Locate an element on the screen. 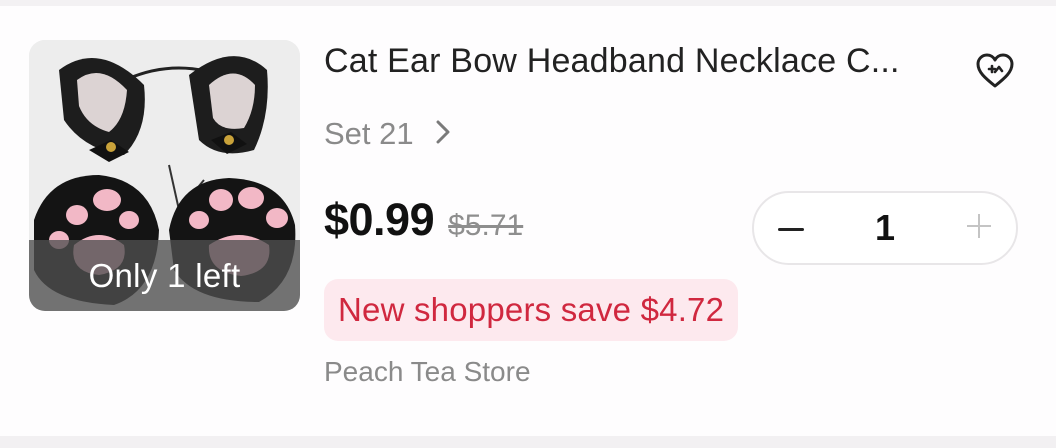 Image resolution: width=1056 pixels, height=448 pixels. variant-selector: Set 21 is located at coordinates (387, 134).